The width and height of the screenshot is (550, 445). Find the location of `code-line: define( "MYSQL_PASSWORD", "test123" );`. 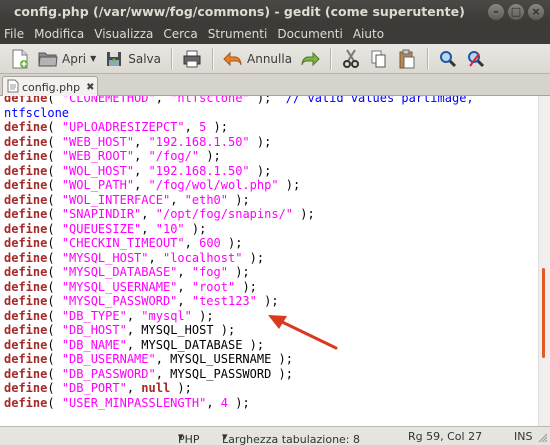

code-line: define( "MYSQL_PASSWORD", "test123" ); is located at coordinates (269, 301).